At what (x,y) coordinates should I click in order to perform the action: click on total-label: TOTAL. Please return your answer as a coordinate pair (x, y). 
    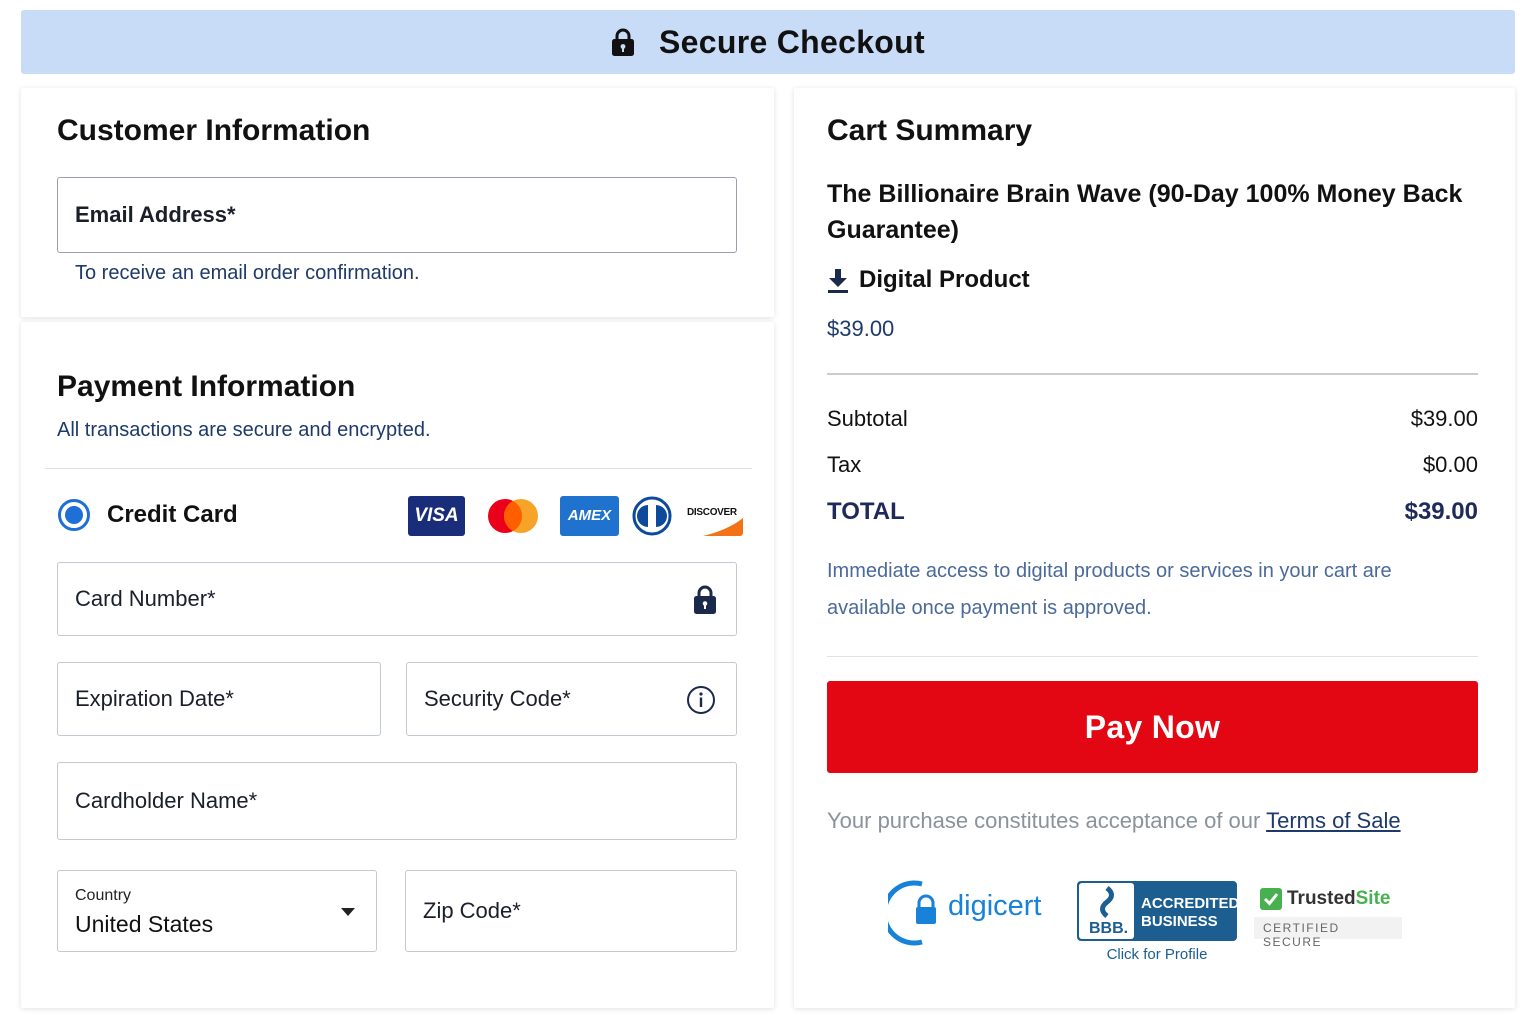
    Looking at the image, I should click on (866, 511).